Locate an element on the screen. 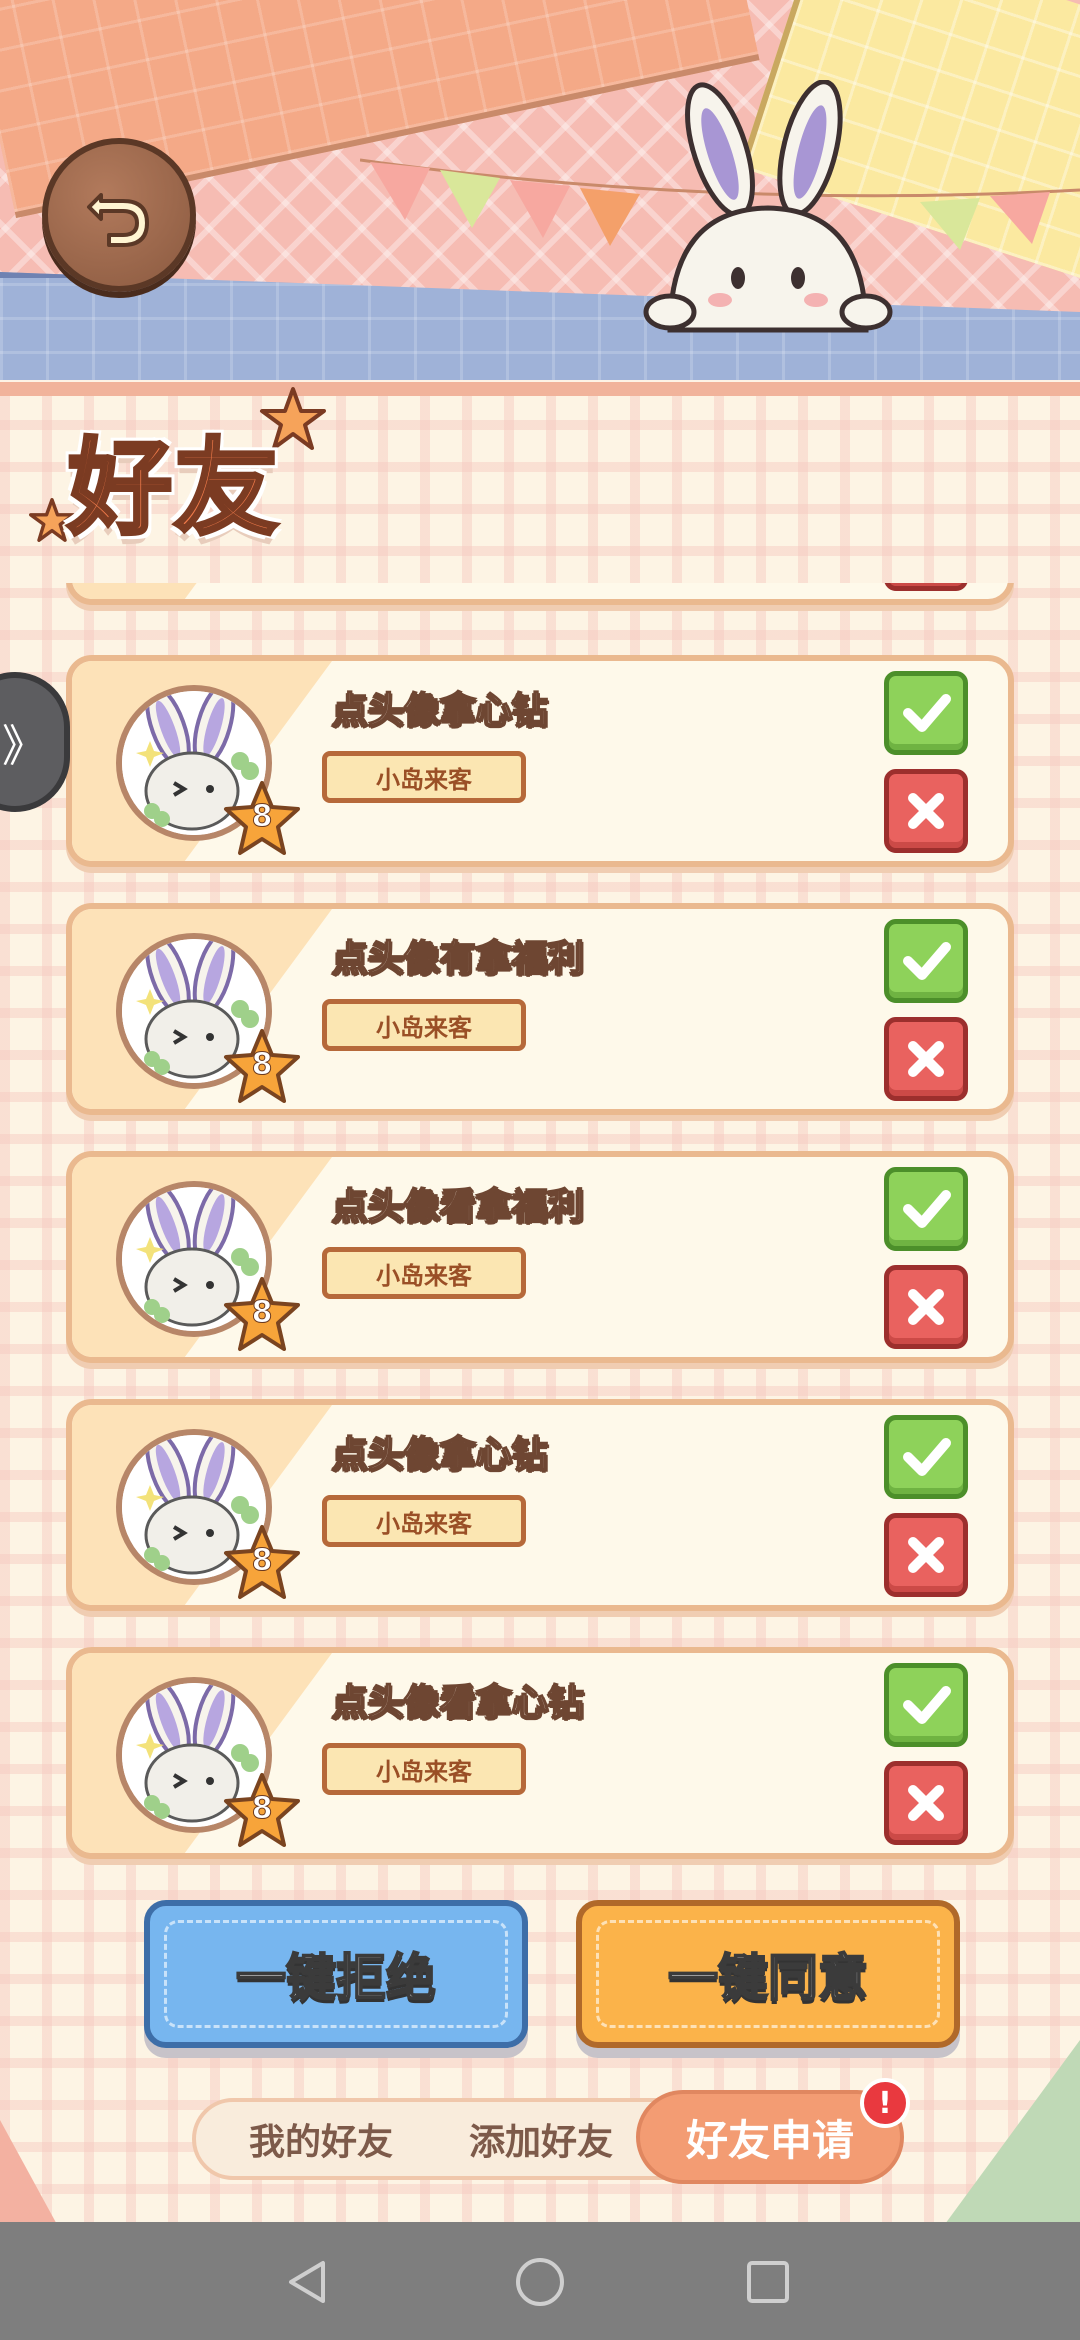 The height and width of the screenshot is (2340, 1080). circle-home-icon is located at coordinates (540, 2282).